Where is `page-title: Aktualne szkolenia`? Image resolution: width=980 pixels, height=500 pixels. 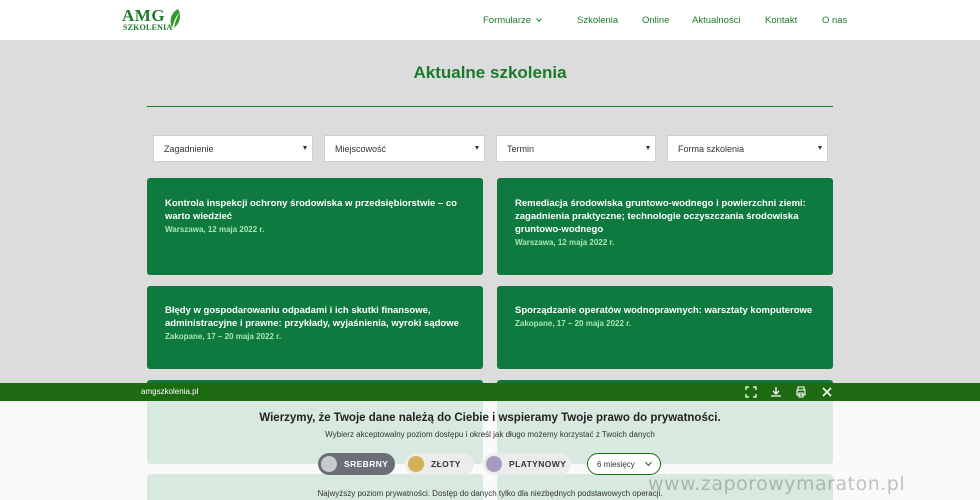 page-title: Aktualne szkolenia is located at coordinates (490, 72).